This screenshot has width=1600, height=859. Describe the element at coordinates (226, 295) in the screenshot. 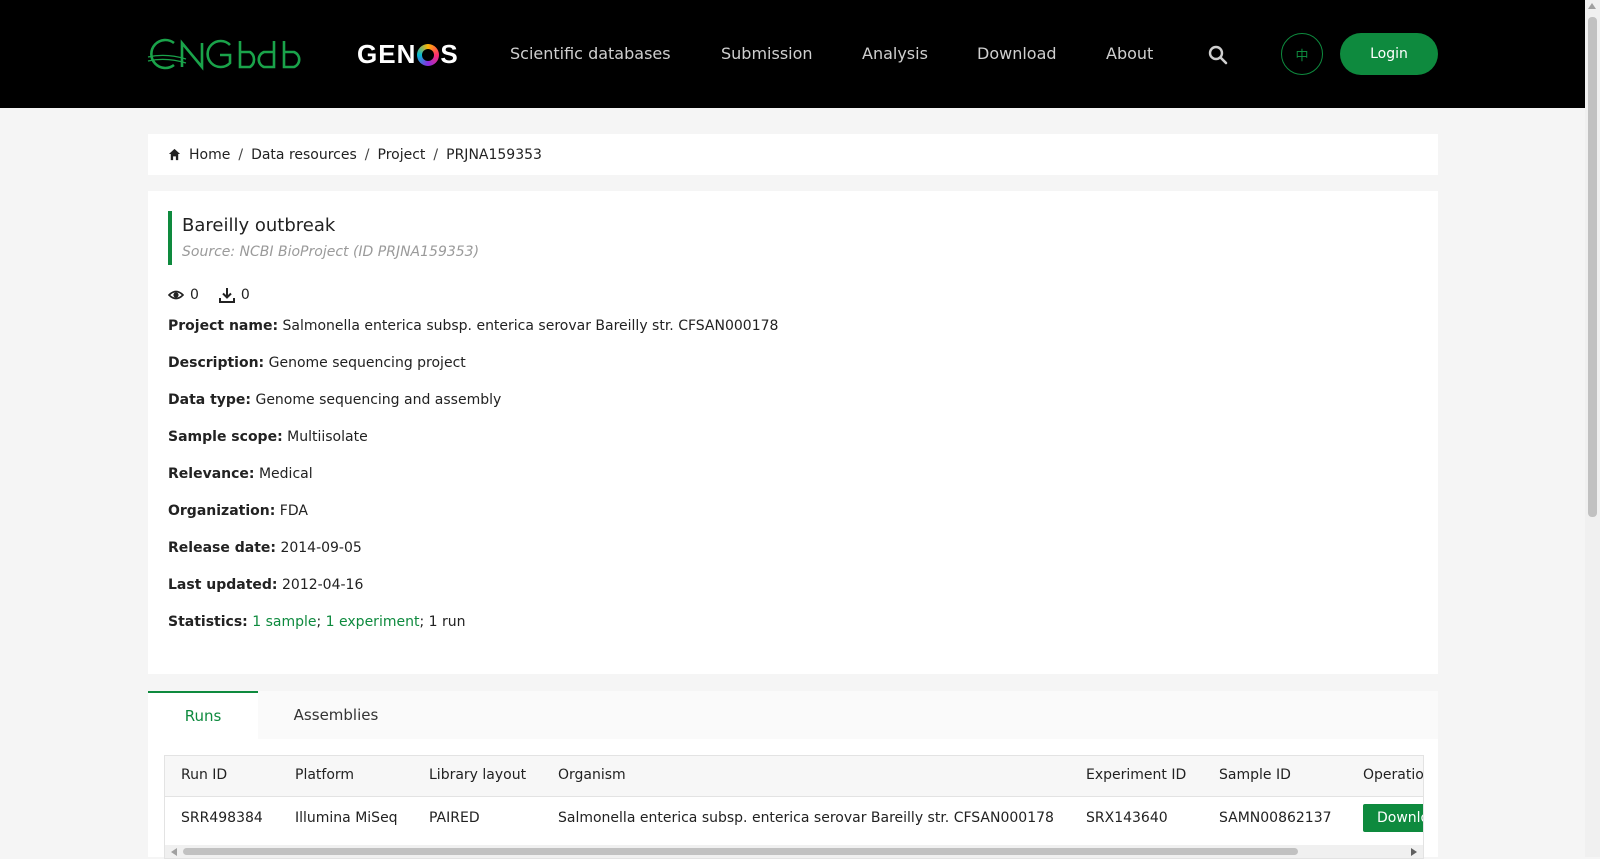

I see `download-icon` at that location.